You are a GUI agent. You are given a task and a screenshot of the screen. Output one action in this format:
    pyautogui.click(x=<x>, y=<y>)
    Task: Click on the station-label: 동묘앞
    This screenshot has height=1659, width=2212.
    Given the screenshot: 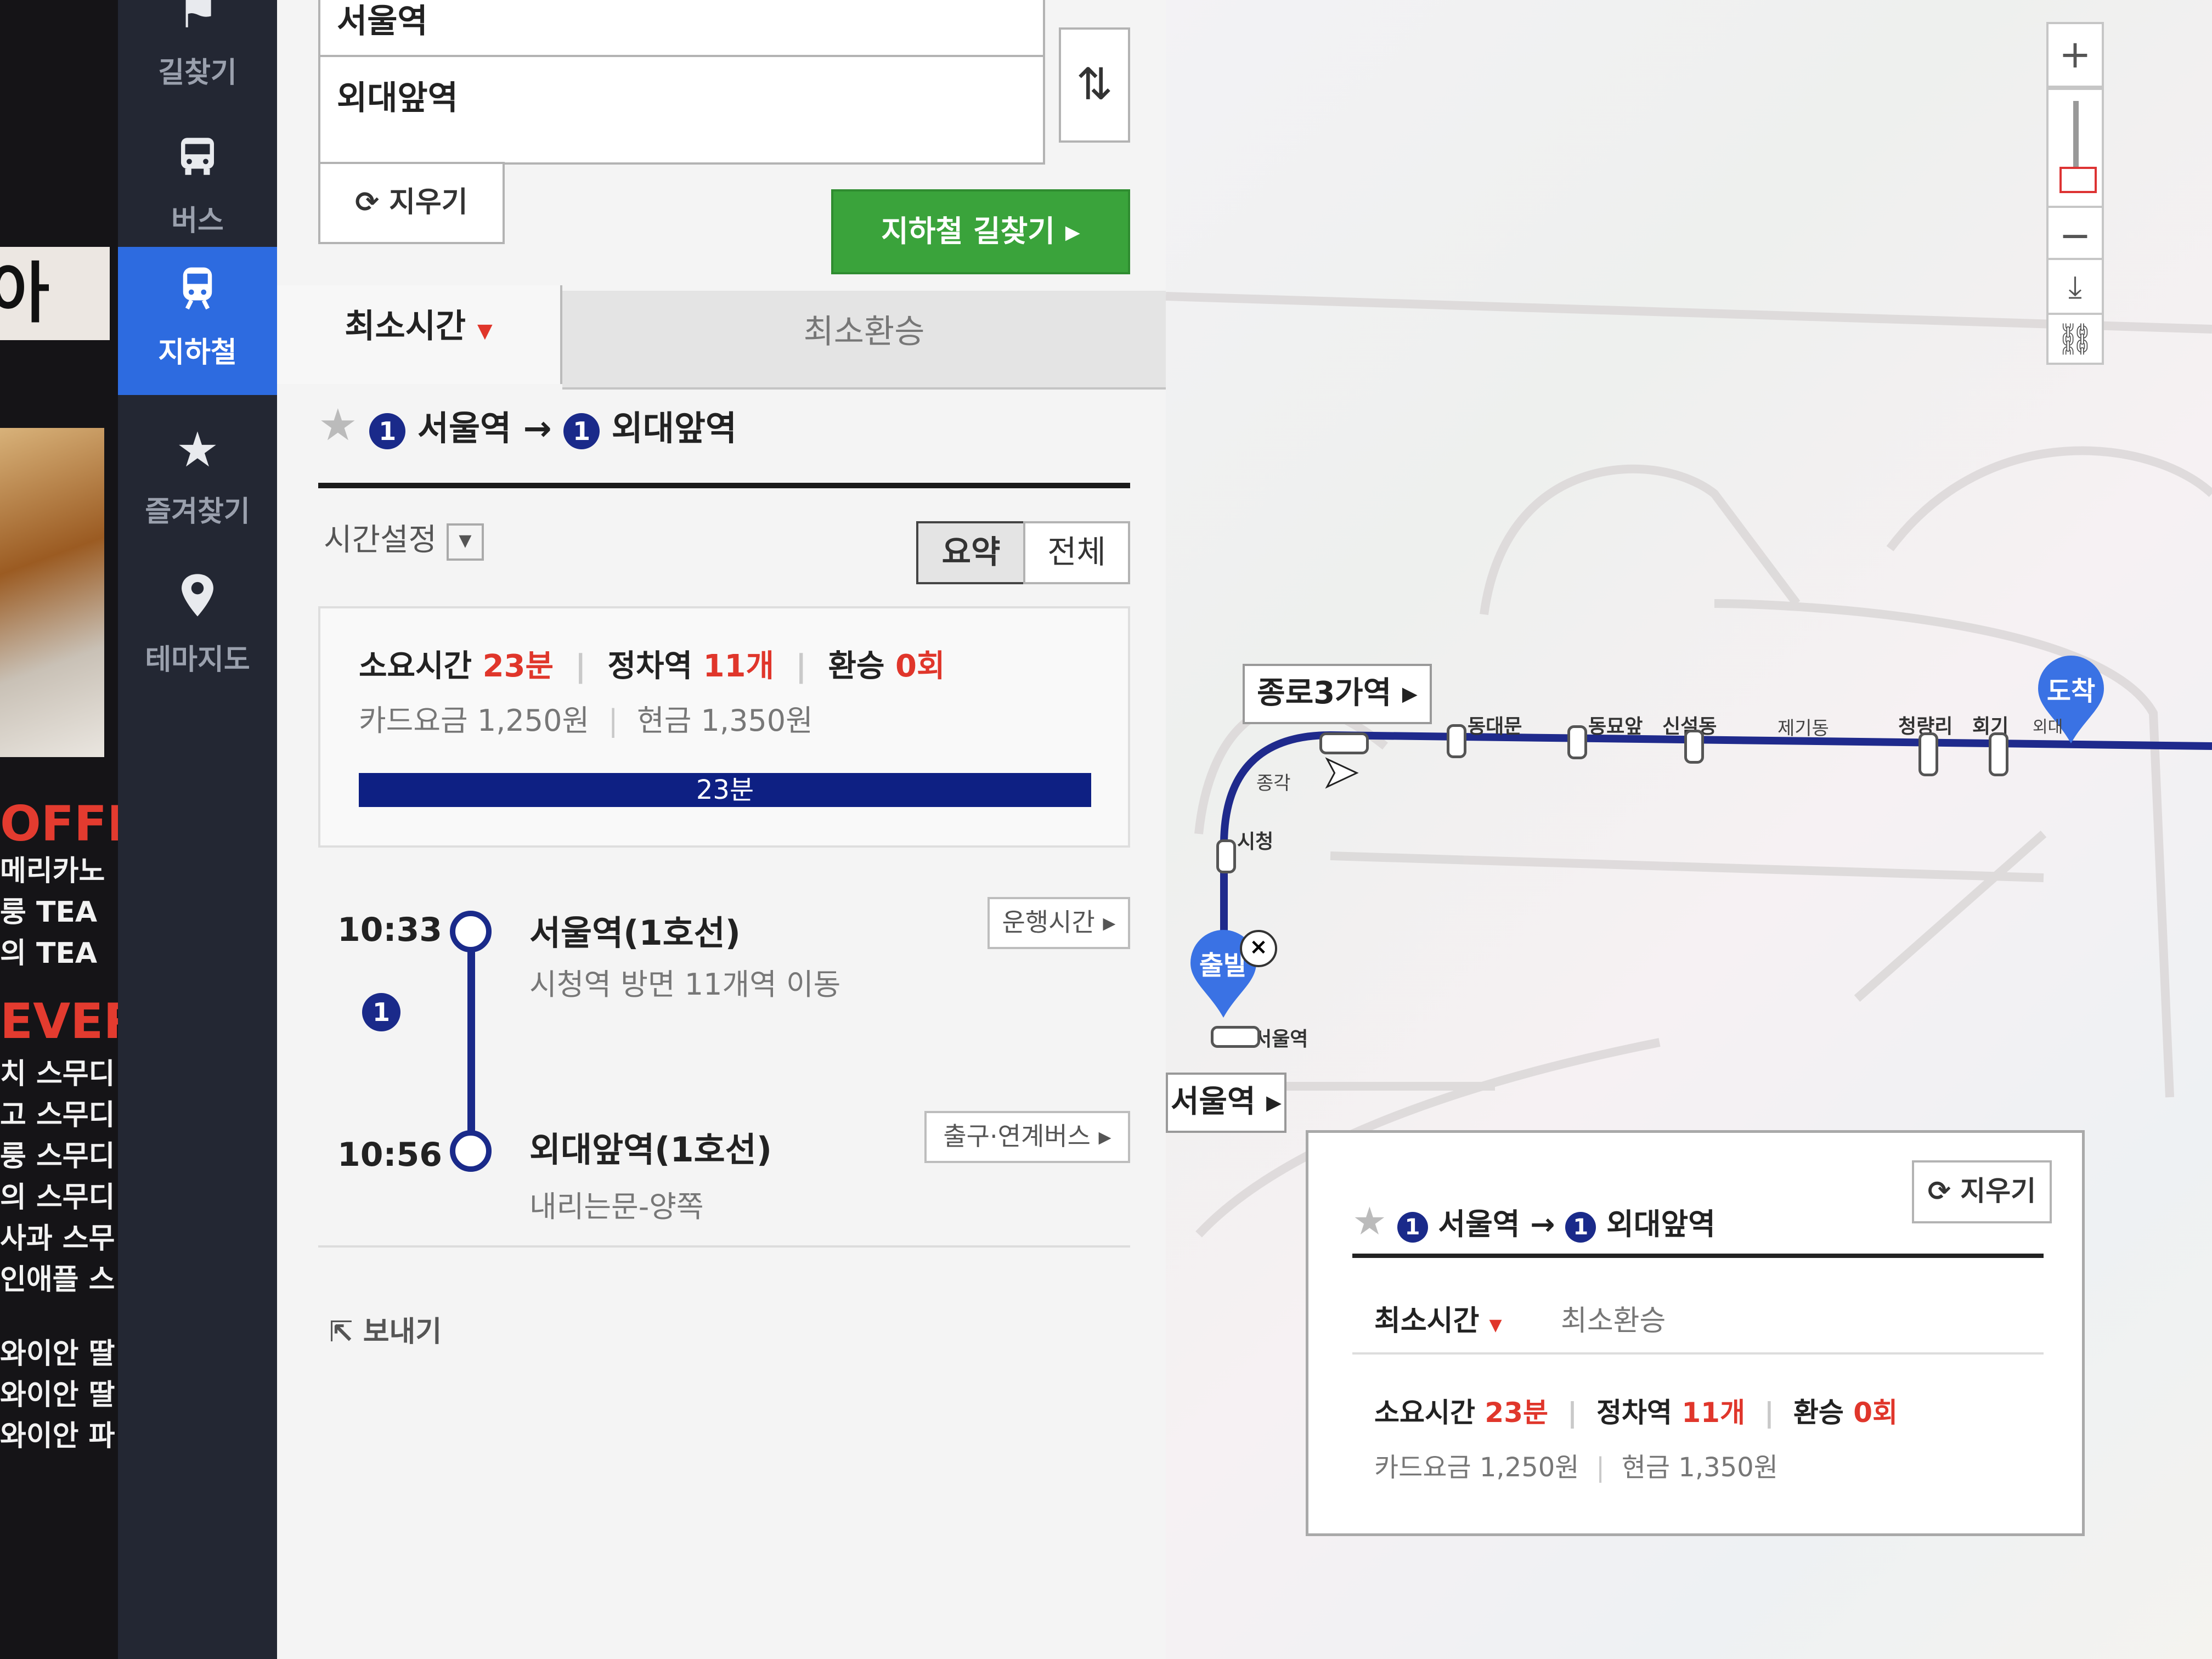 What is the action you would take?
    pyautogui.click(x=1616, y=727)
    